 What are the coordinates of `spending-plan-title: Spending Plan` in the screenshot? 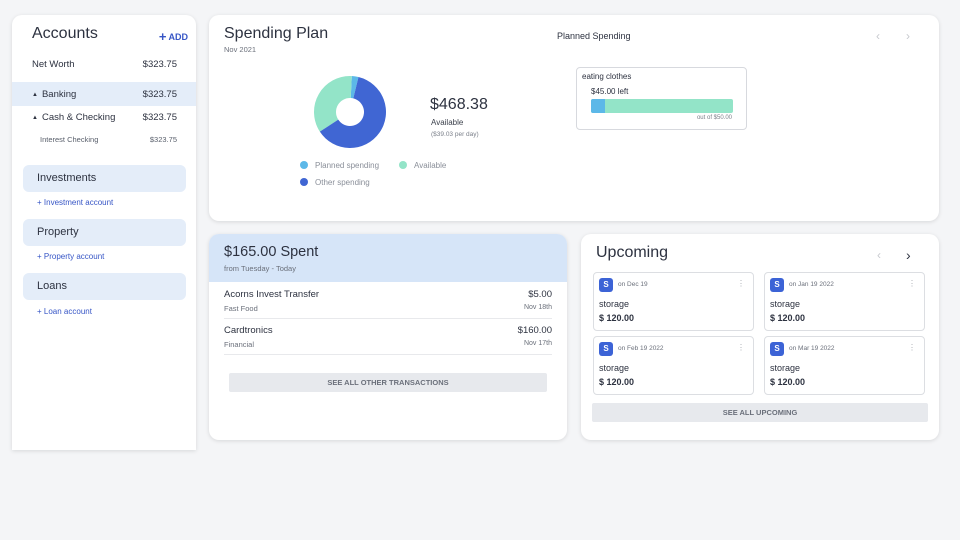 It's located at (276, 33).